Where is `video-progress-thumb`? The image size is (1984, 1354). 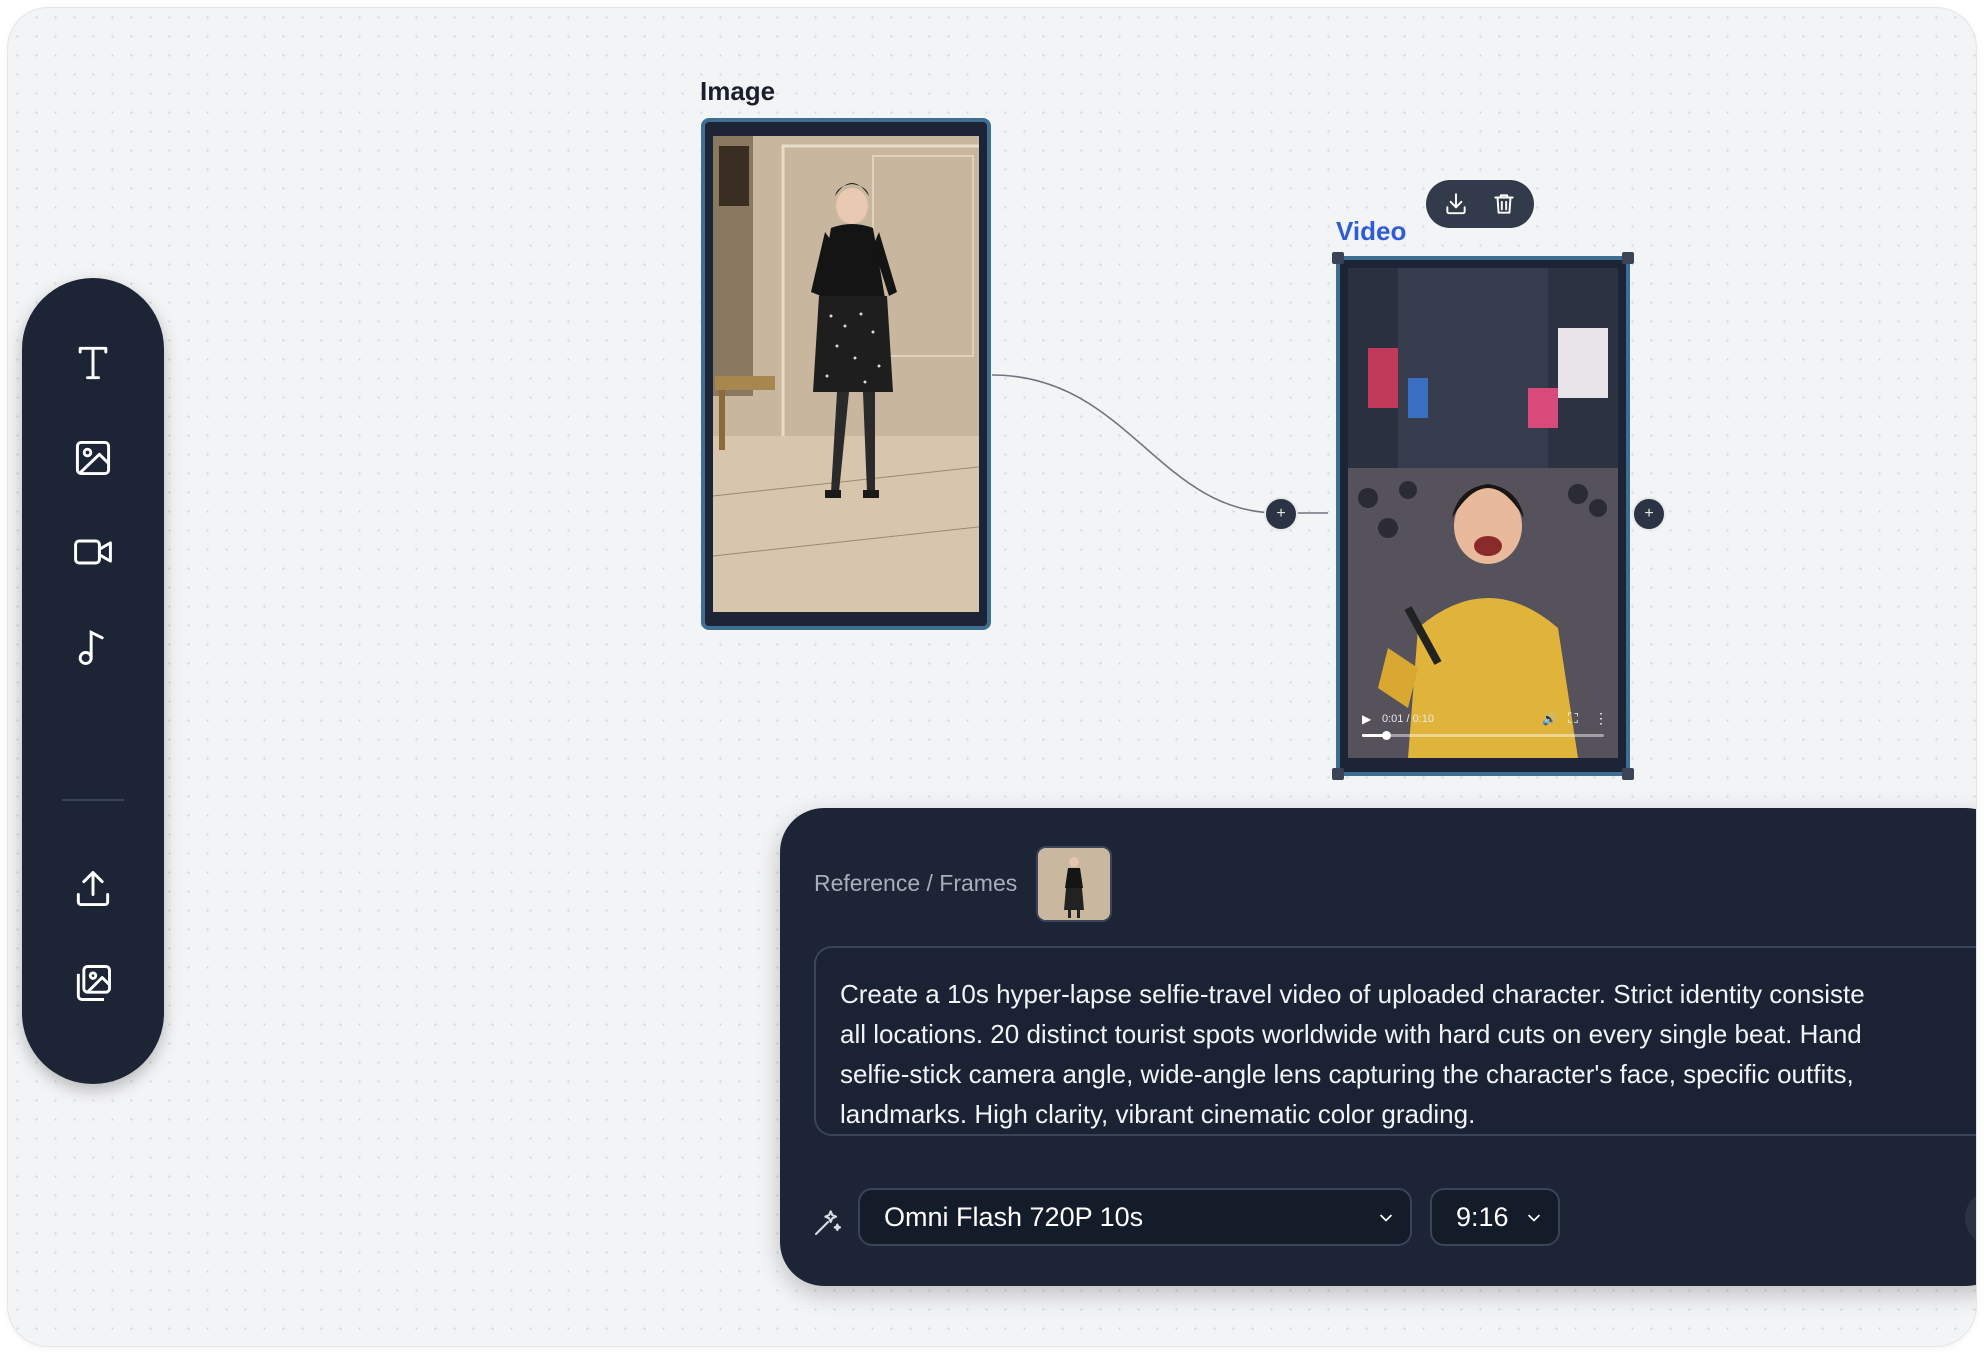 video-progress-thumb is located at coordinates (1387, 735).